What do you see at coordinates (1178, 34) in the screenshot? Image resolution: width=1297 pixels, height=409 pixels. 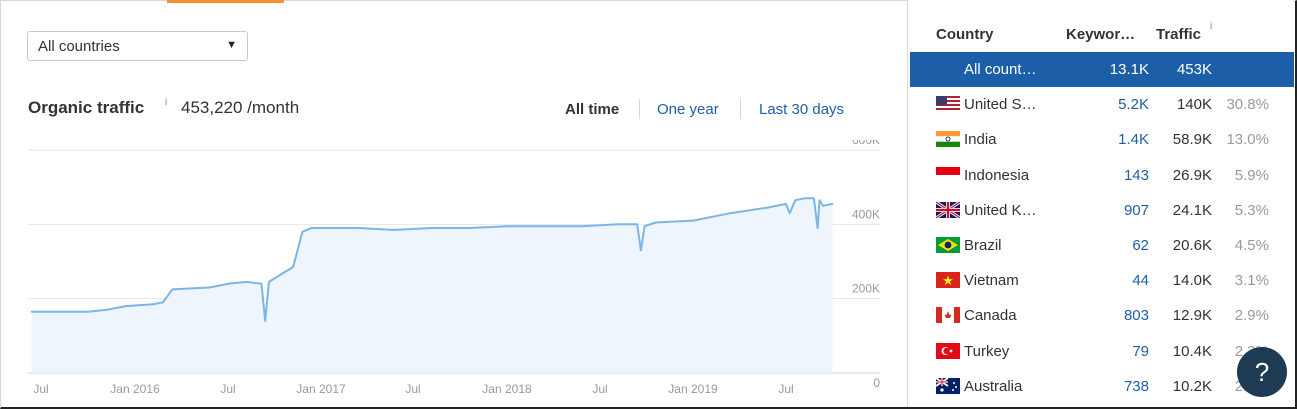 I see `column-header-traffic: Traffic` at bounding box center [1178, 34].